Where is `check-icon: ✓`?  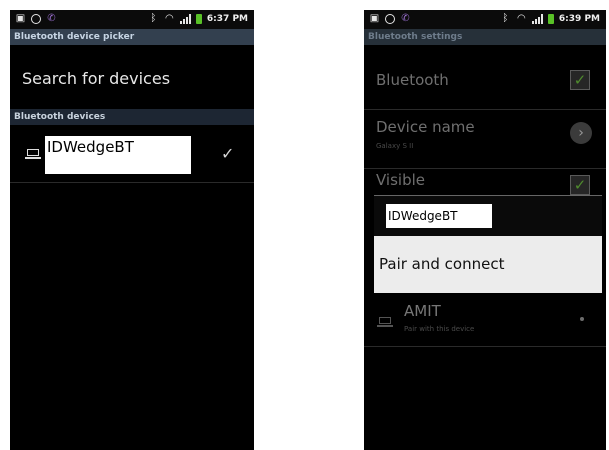 check-icon: ✓ is located at coordinates (228, 153).